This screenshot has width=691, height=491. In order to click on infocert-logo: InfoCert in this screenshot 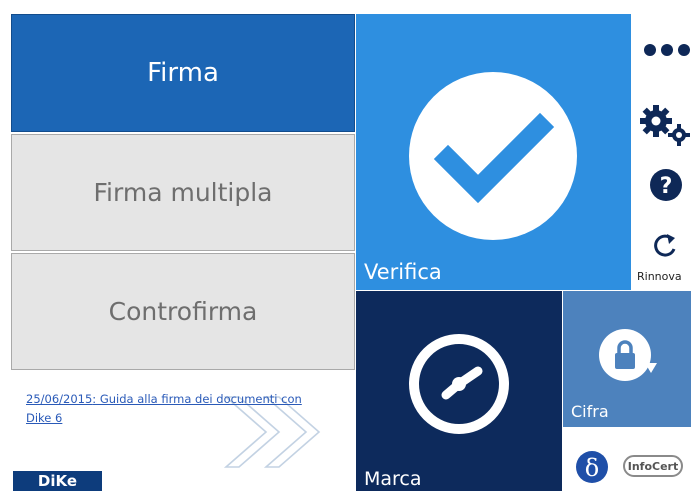, I will do `click(653, 466)`.